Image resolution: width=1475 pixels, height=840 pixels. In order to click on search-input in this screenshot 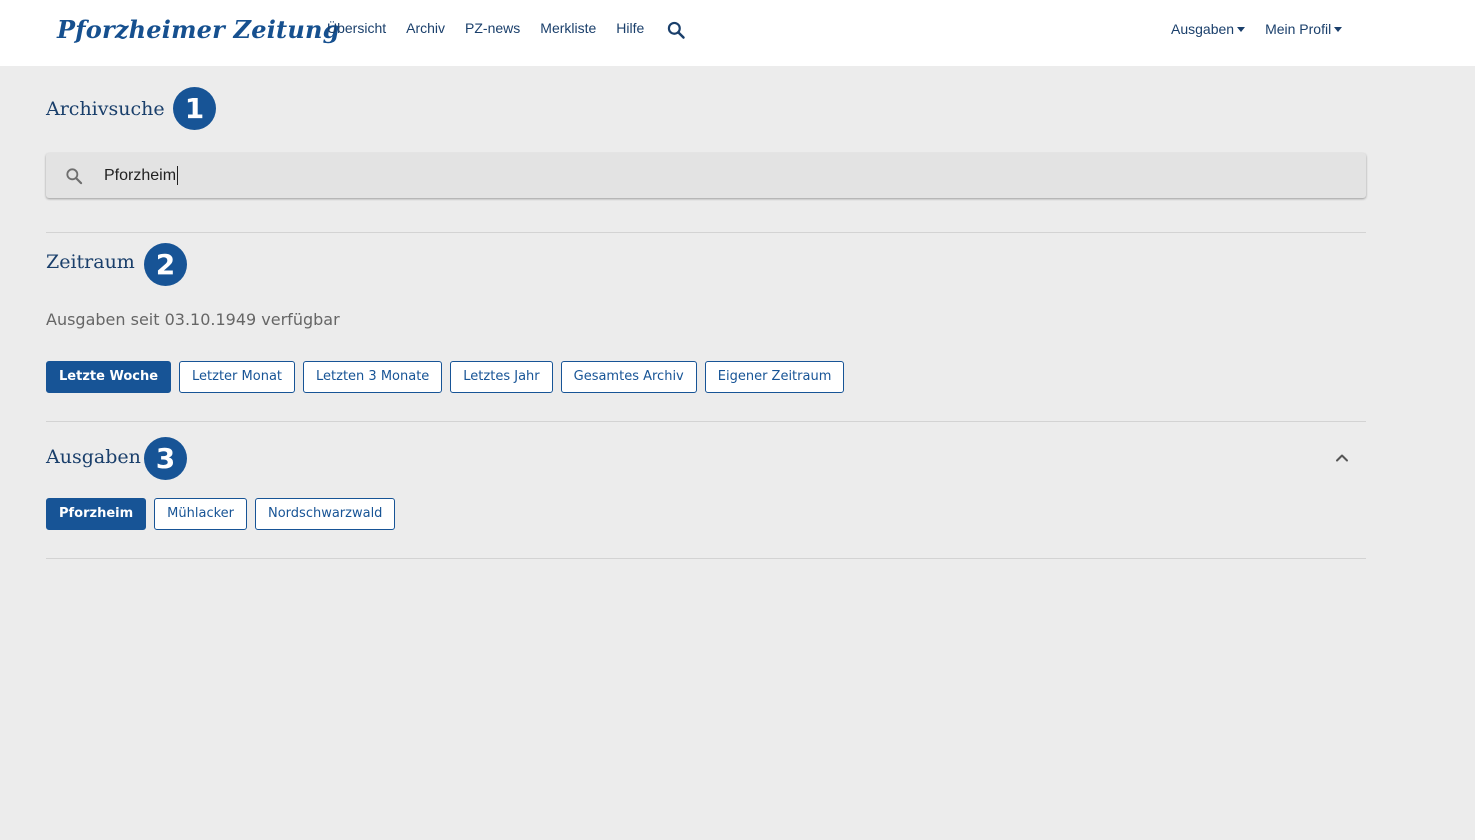, I will do `click(724, 176)`.